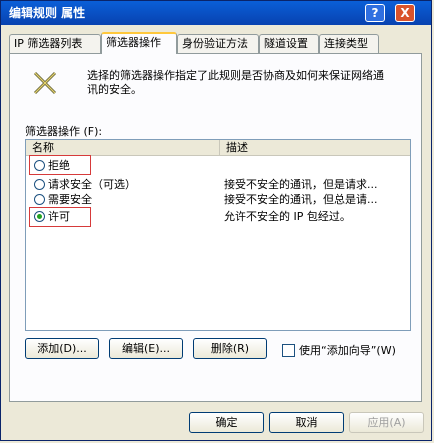 The width and height of the screenshot is (434, 443). I want to click on title-bar: 编辑规则 属性 ? X, so click(216, 13).